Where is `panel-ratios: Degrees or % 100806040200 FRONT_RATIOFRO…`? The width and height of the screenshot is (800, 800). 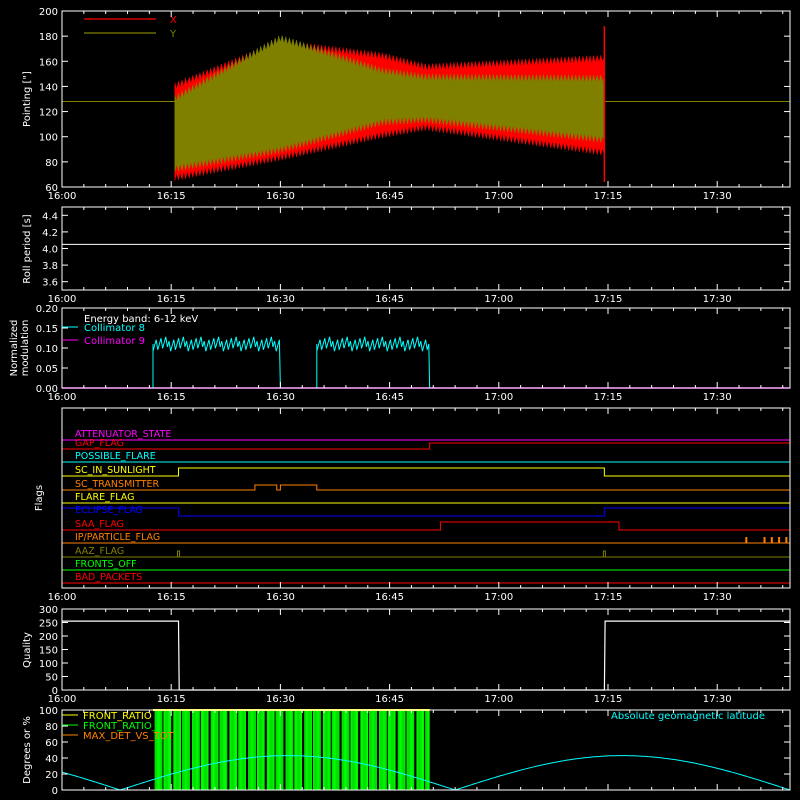
panel-ratios: Degrees or % 100806040200 FRONT_RATIOFRO… is located at coordinates (406, 751).